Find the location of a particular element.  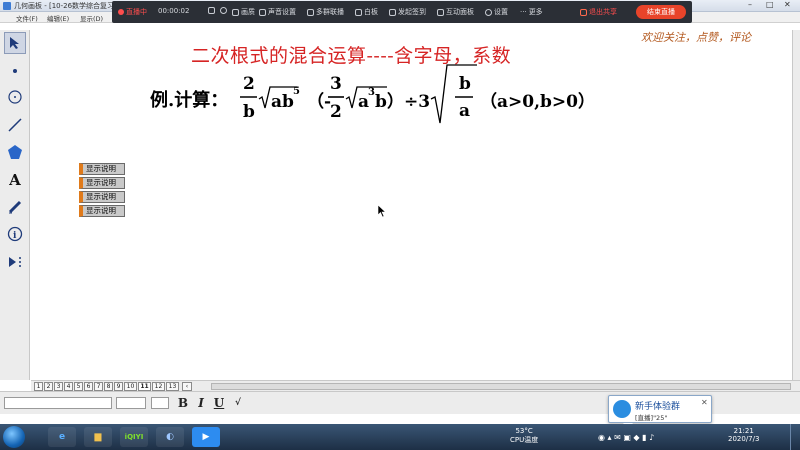

page-tab-active: 11 is located at coordinates (144, 386).